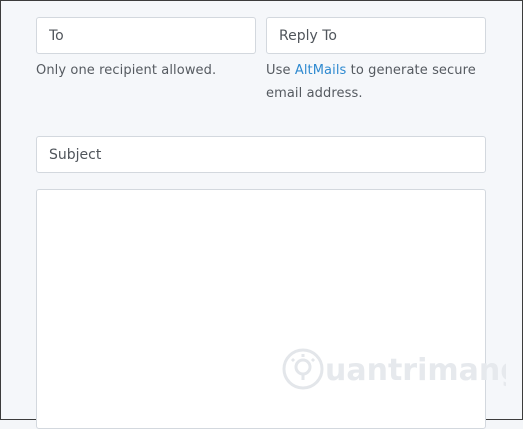  What do you see at coordinates (280, 70) in the screenshot?
I see `reply-help-prefix: Use` at bounding box center [280, 70].